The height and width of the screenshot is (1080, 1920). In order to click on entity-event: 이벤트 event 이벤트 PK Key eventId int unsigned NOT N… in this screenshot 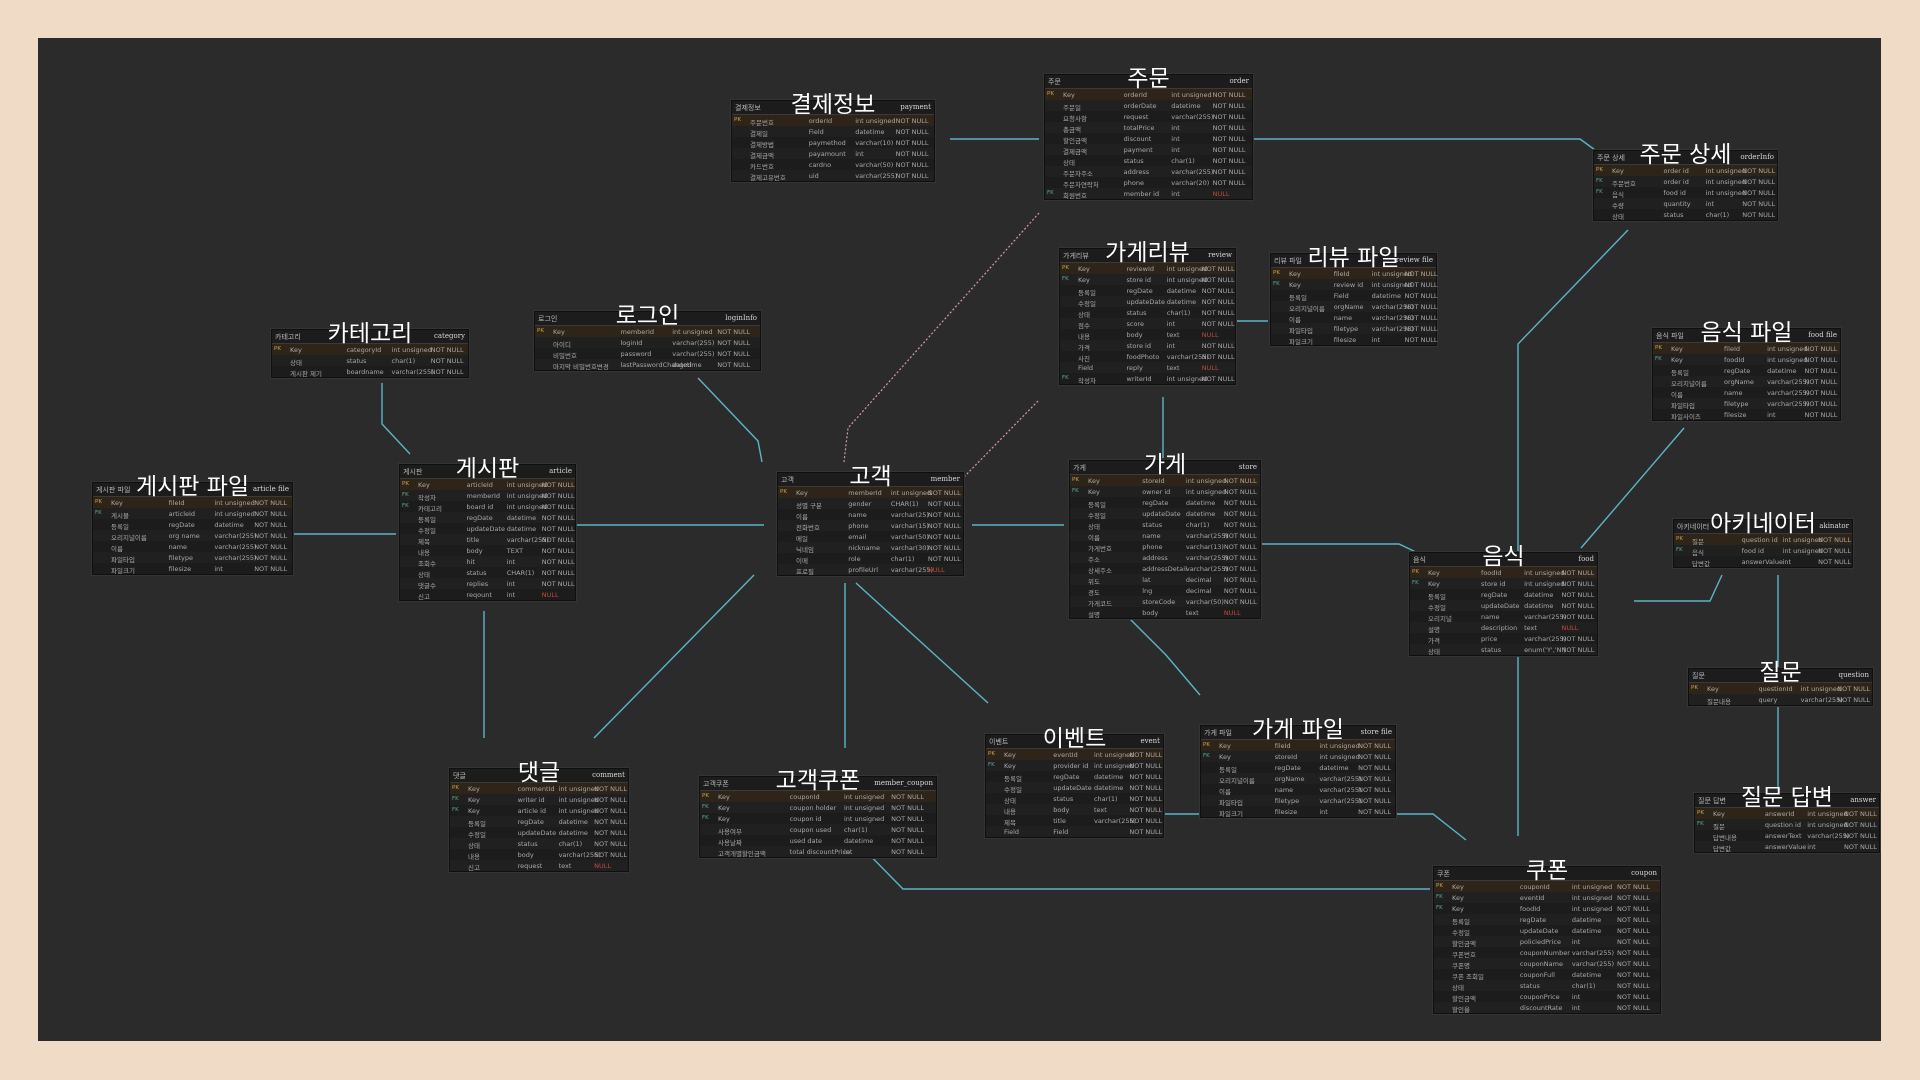, I will do `click(1074, 782)`.